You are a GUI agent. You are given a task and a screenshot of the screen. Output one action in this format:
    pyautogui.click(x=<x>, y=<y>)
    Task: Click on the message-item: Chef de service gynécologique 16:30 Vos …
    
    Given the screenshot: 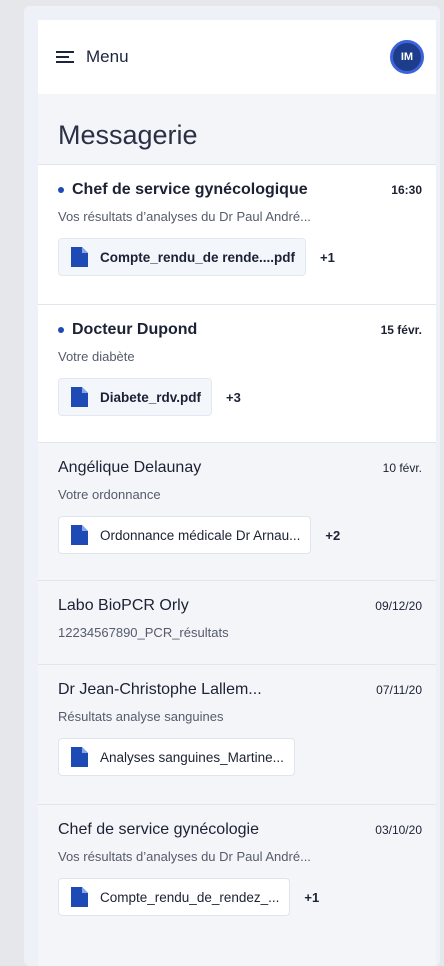 What is the action you would take?
    pyautogui.click(x=237, y=234)
    